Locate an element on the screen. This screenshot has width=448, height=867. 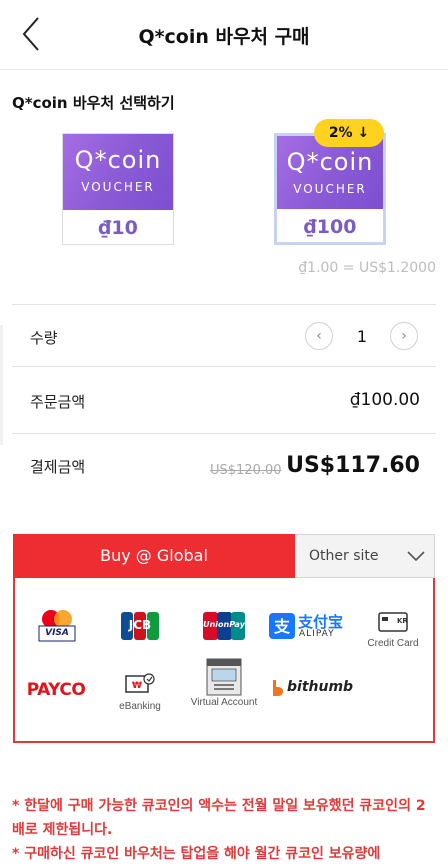
quantity-label: 수량 is located at coordinates (44, 338).